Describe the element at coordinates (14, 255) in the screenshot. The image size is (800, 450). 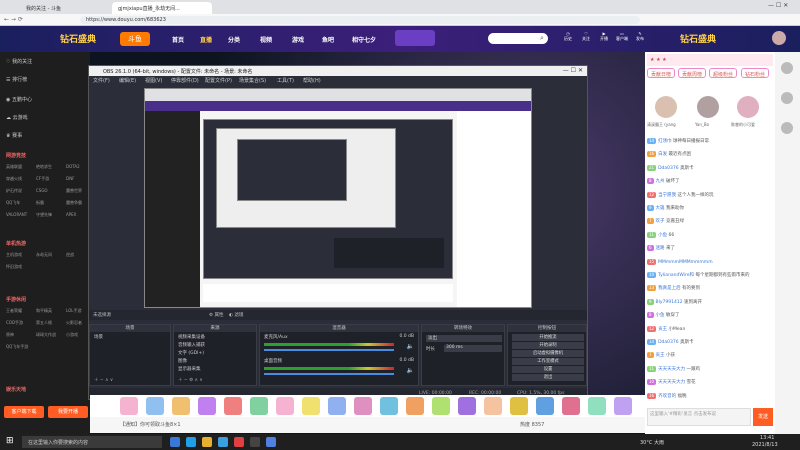
I see `sidebar-cell: 主机游戏` at that location.